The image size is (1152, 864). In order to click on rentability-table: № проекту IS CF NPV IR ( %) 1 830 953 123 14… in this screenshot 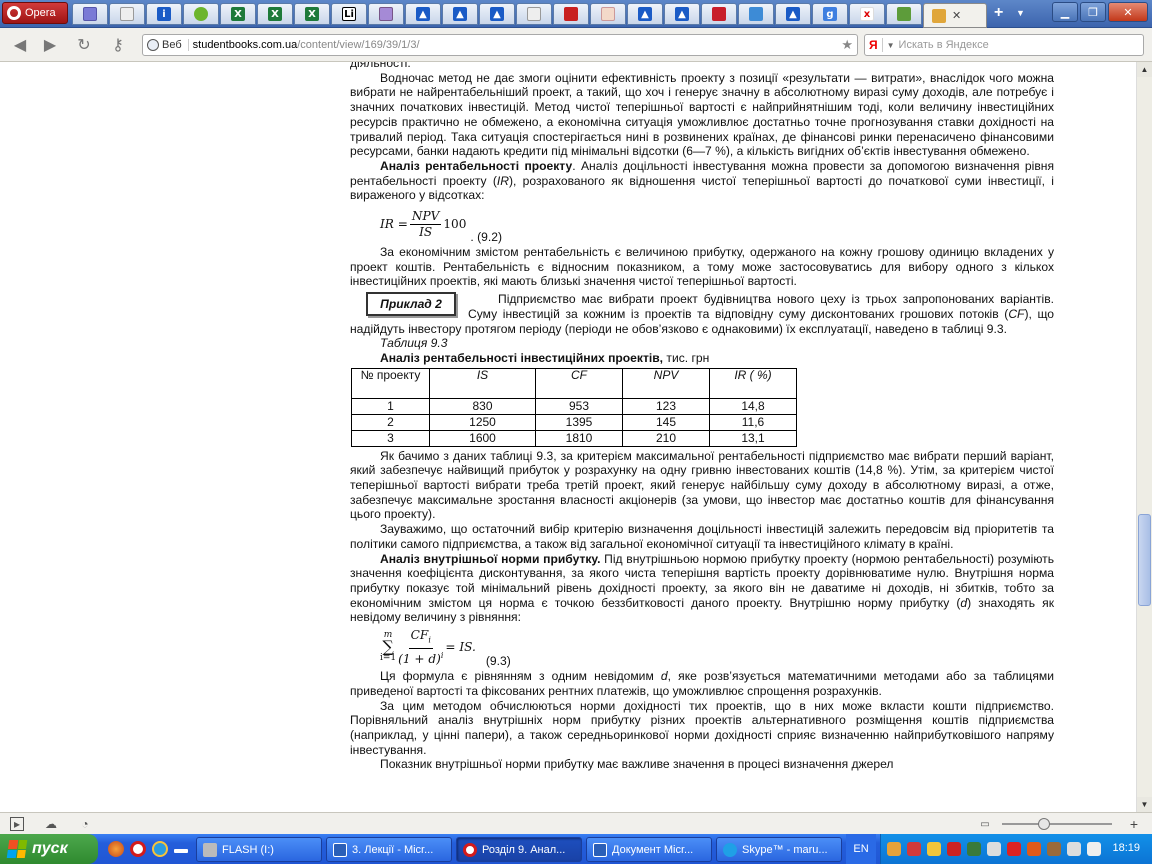, I will do `click(574, 407)`.